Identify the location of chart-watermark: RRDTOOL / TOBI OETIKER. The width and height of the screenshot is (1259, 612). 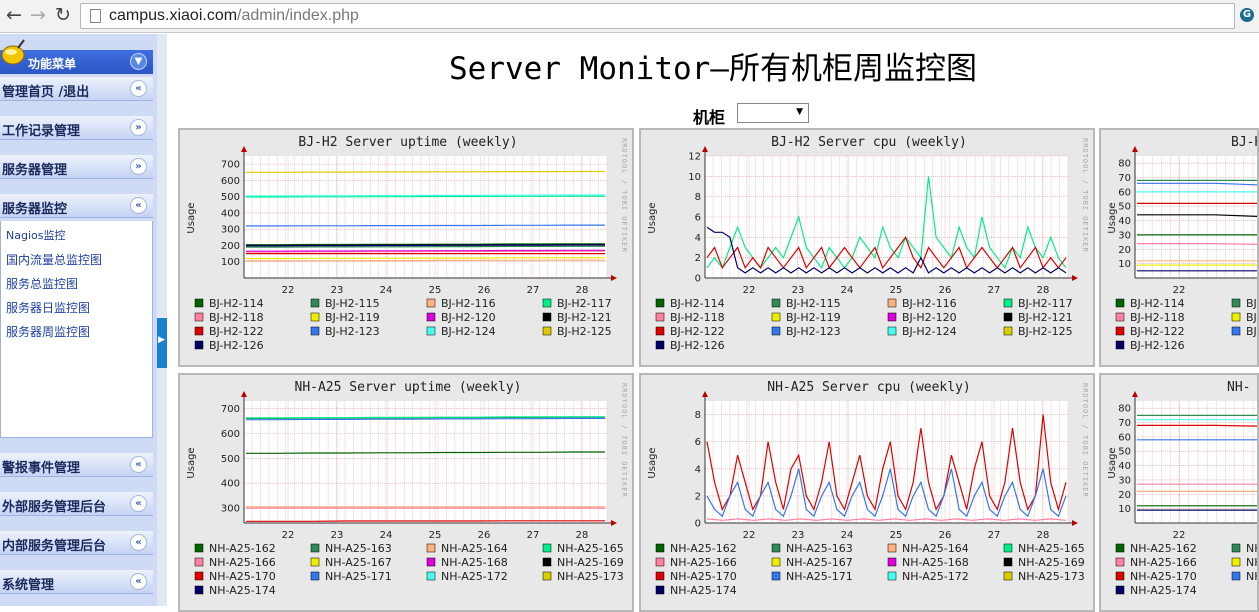
(624, 440).